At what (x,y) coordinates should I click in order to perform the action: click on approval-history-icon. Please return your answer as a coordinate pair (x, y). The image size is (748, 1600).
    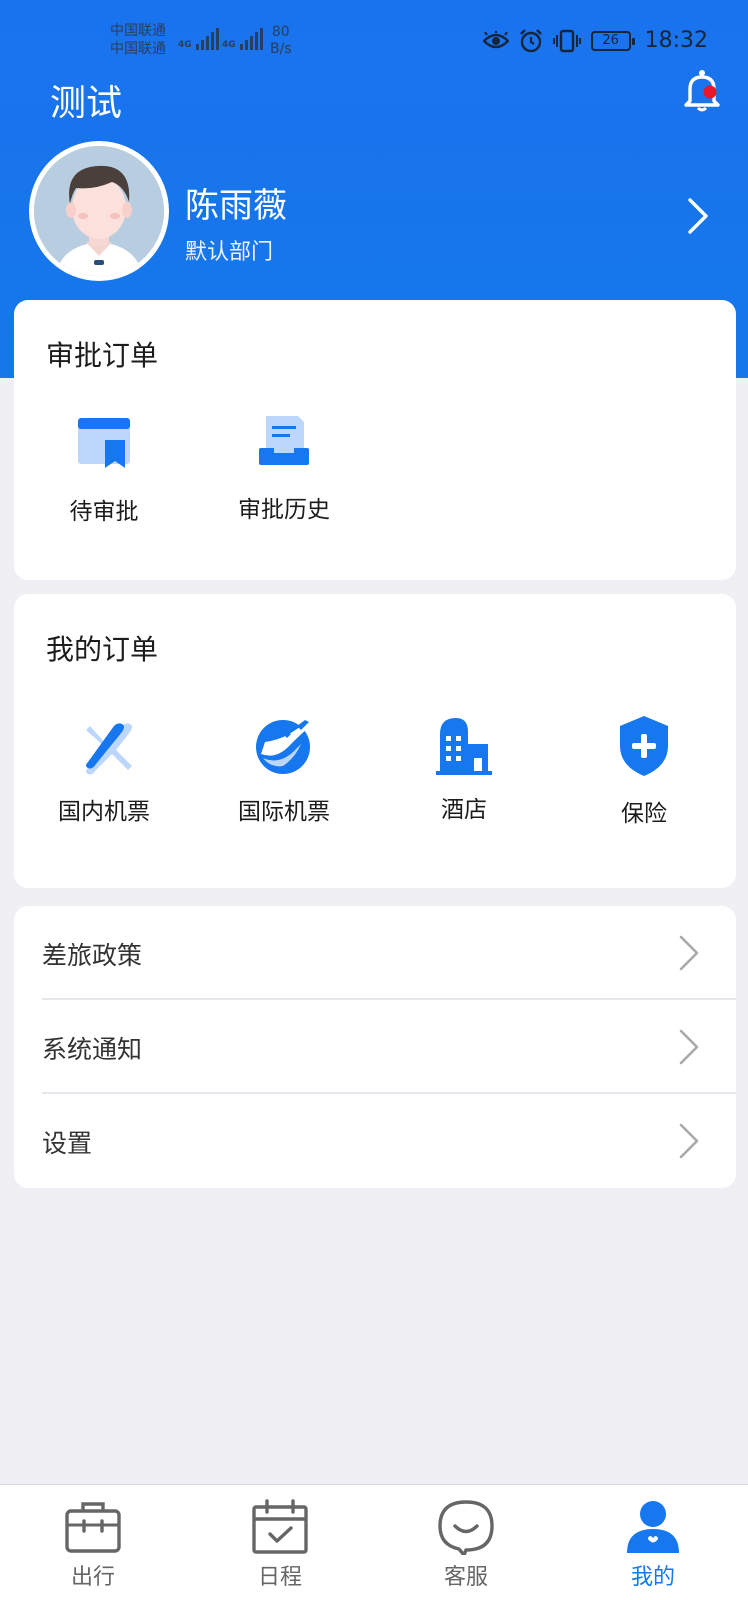
    Looking at the image, I should click on (284, 440).